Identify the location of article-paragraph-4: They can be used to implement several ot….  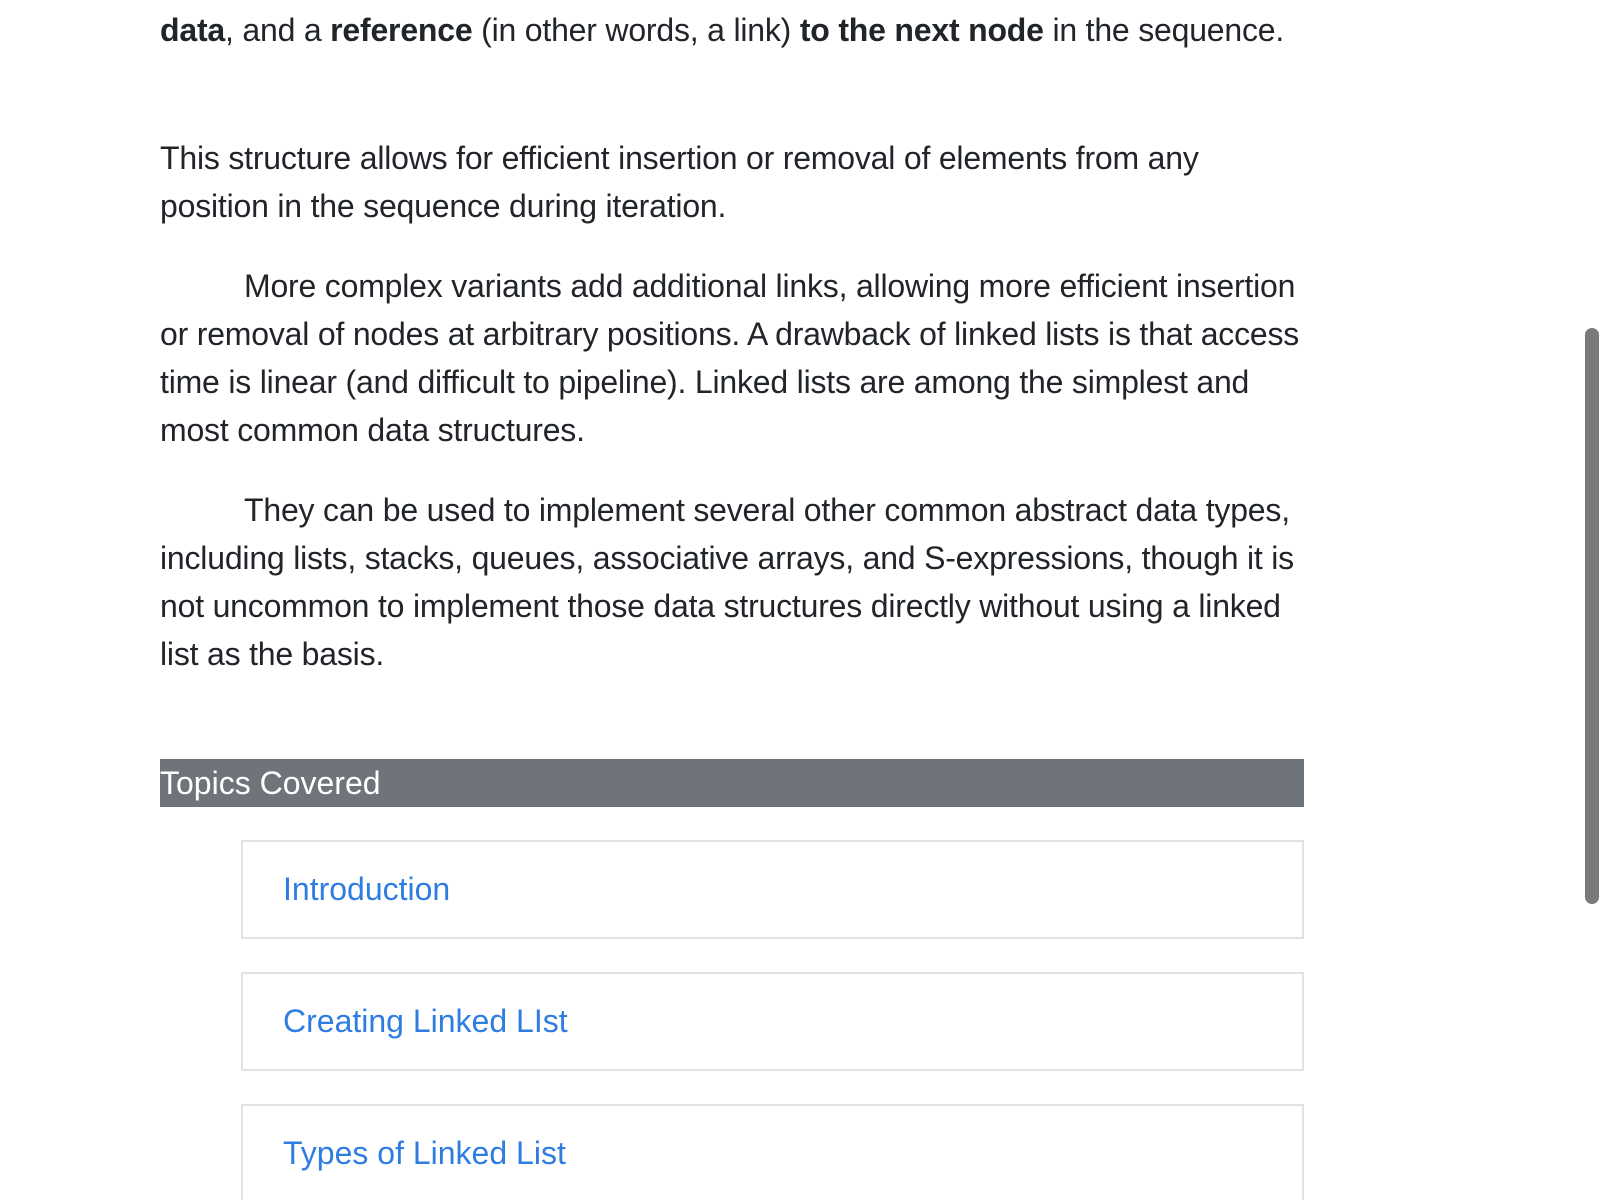
(727, 582).